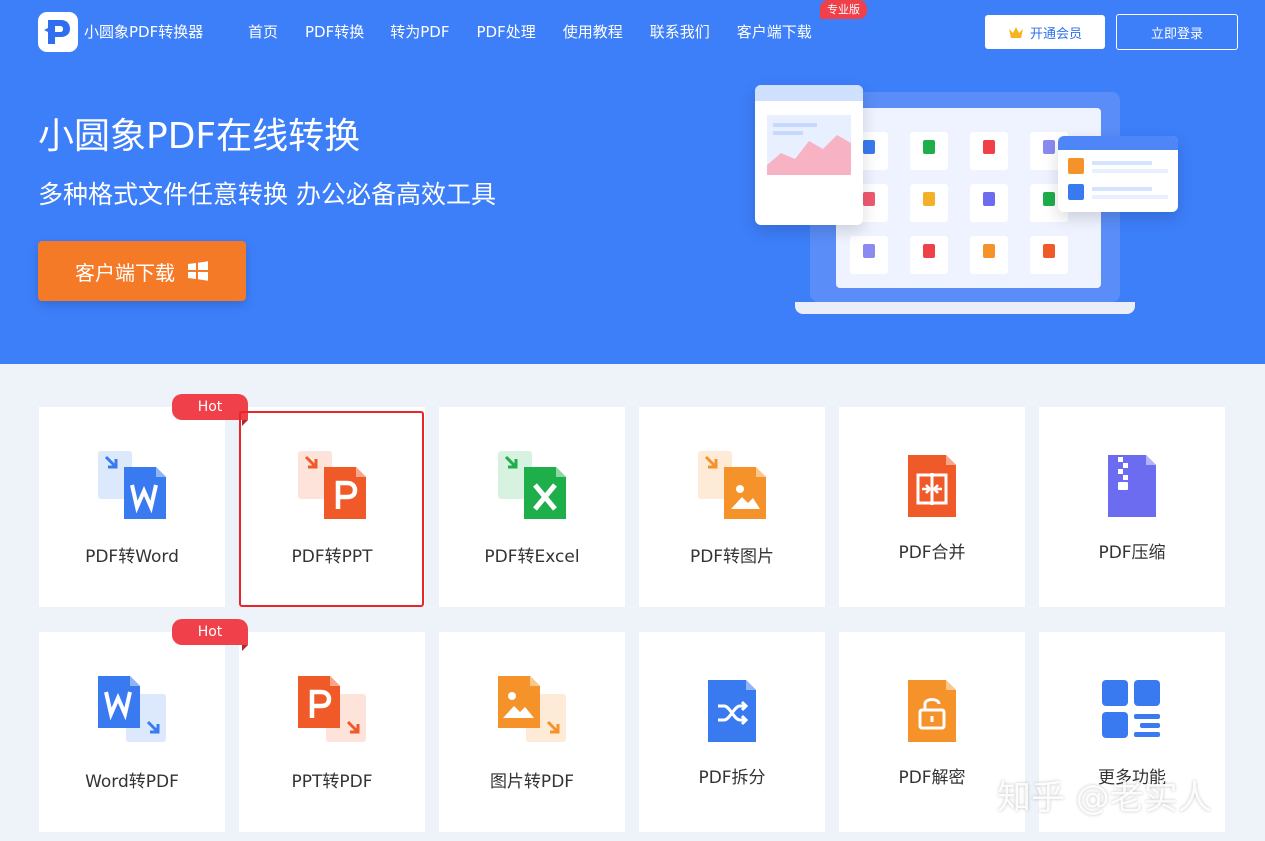 This screenshot has width=1265, height=841. I want to click on tool-card-pdf-compress: PDF压缩, so click(1132, 507).